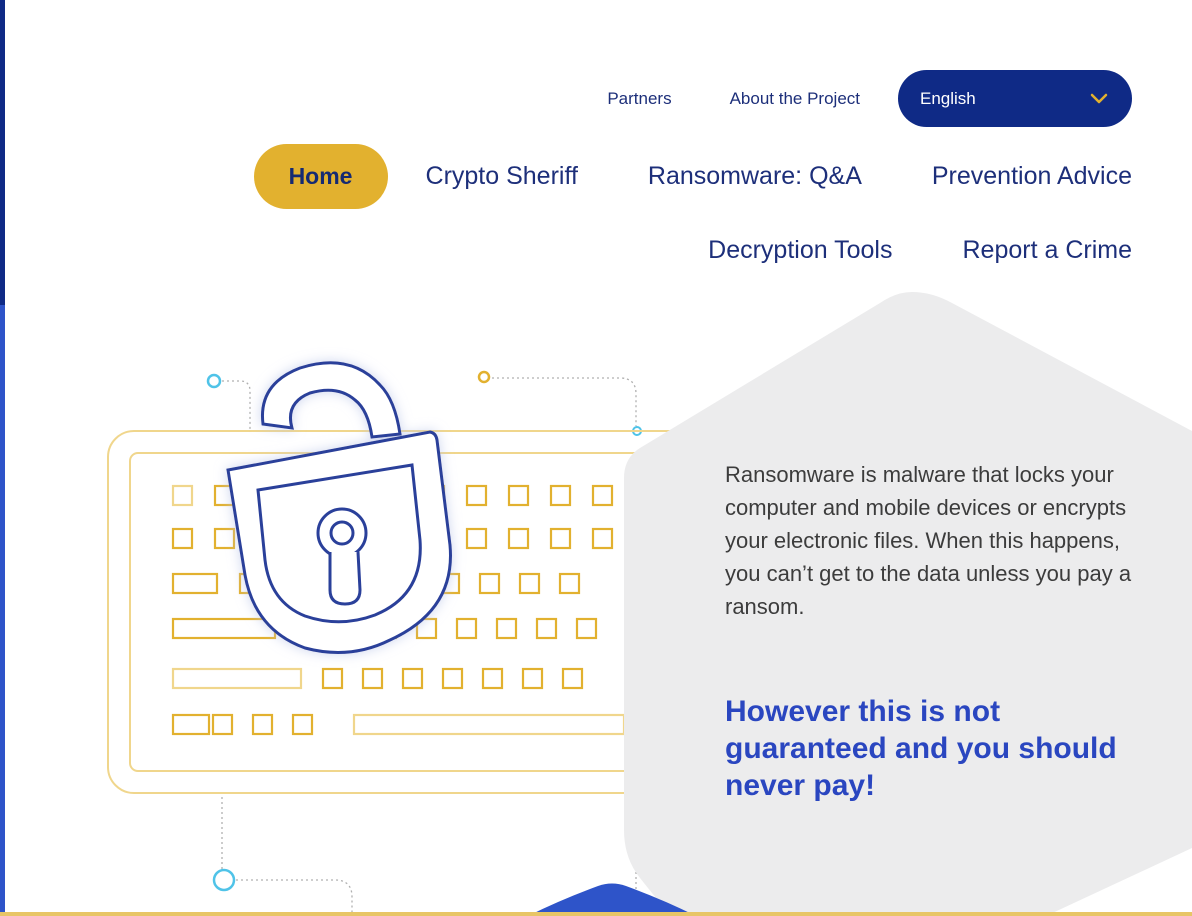 The image size is (1192, 916). Describe the element at coordinates (795, 99) in the screenshot. I see `about-project-link: About the Project` at that location.